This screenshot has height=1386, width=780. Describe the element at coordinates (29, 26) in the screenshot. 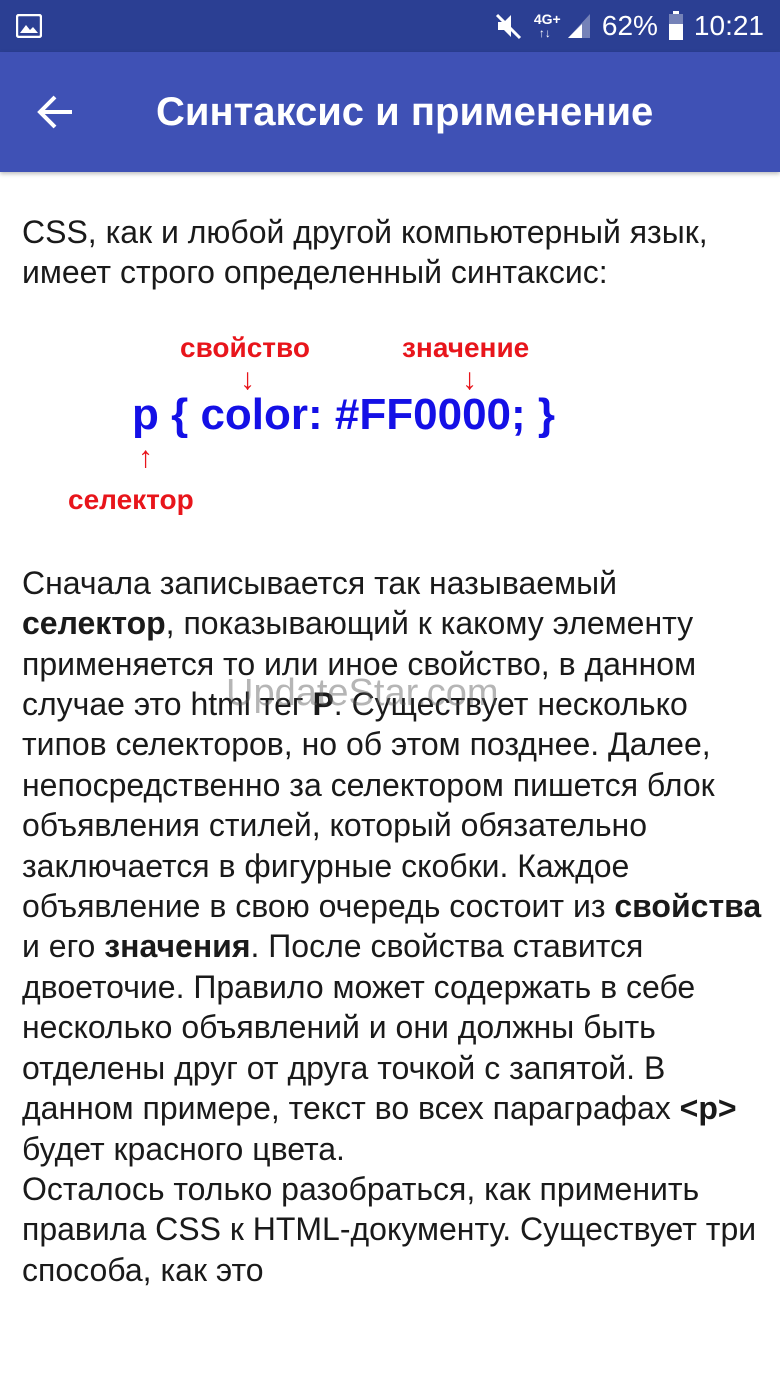

I see `image-icon` at that location.